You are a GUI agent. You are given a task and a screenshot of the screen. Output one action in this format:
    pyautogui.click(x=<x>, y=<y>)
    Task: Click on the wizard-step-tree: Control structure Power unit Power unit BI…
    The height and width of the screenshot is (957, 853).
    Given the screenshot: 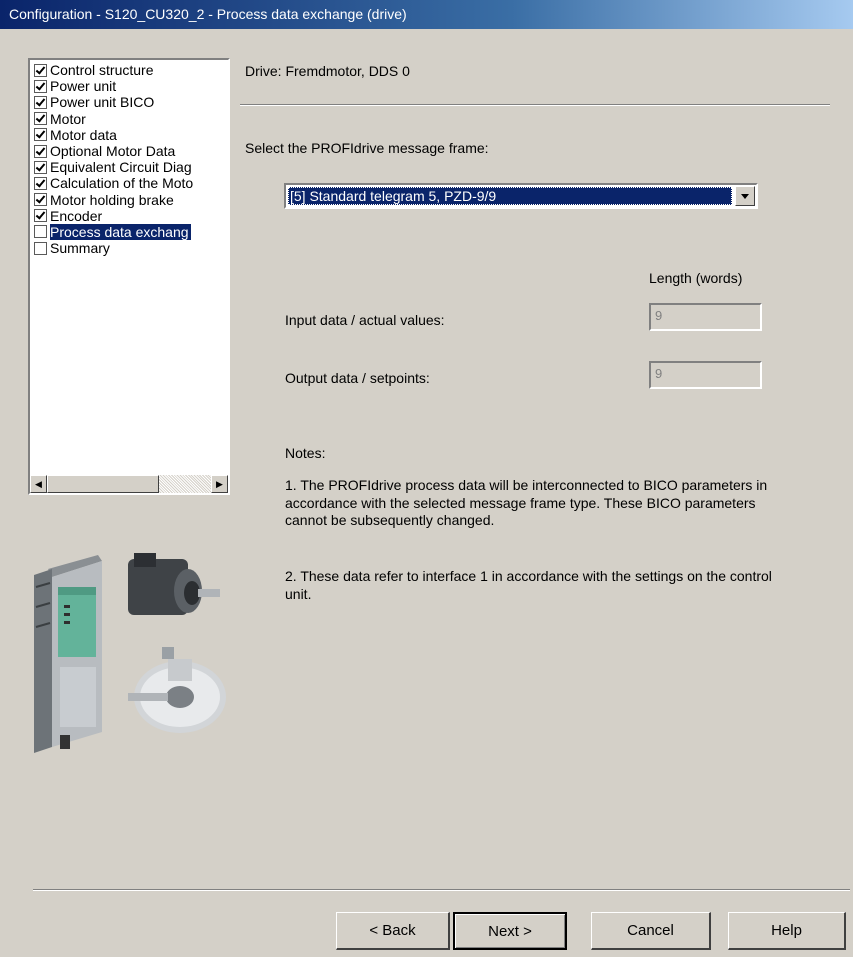 What is the action you would take?
    pyautogui.click(x=129, y=276)
    